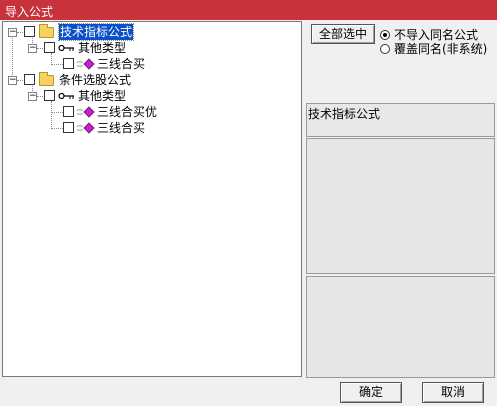  I want to click on formula-params-panel, so click(400, 327).